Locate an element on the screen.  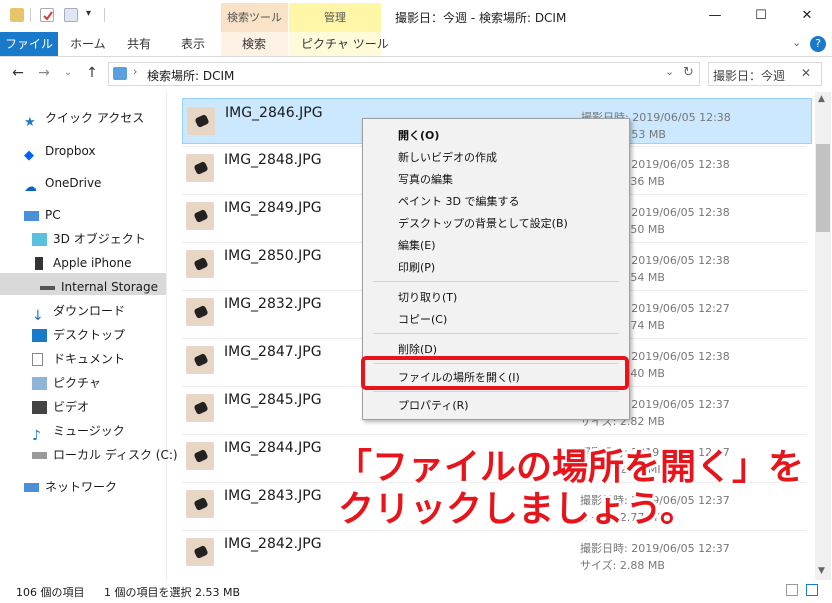
menu-item-delete: 削除(D) is located at coordinates (417, 349).